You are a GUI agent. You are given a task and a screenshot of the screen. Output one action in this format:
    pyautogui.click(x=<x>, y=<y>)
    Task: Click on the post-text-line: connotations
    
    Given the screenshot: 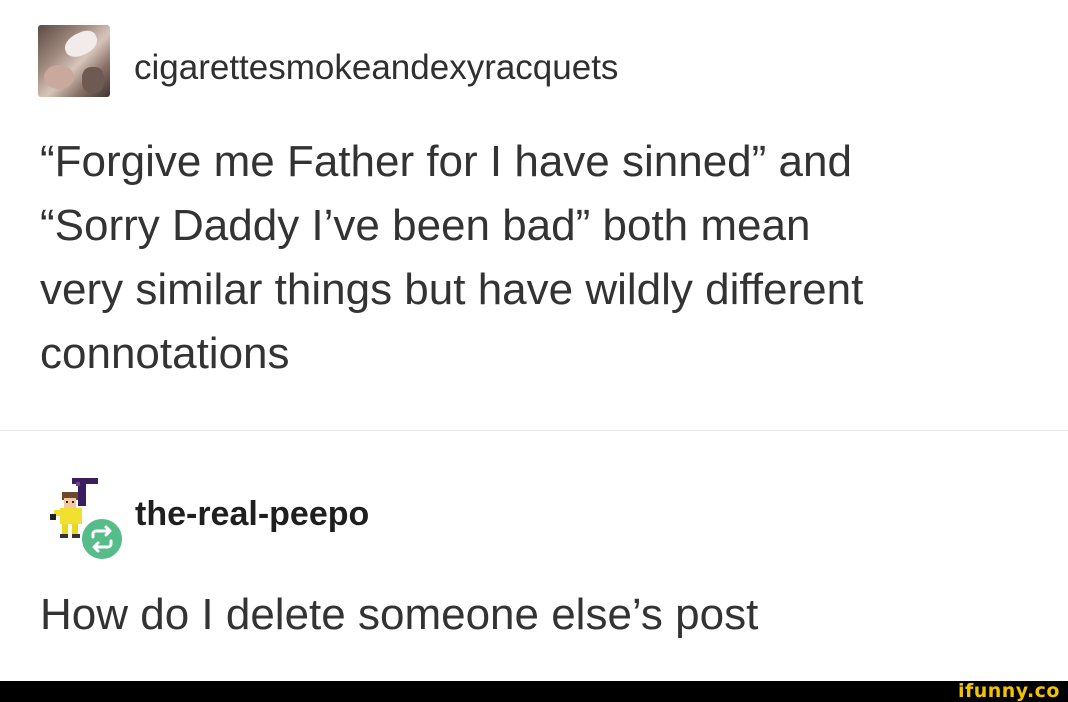 What is the action you would take?
    pyautogui.click(x=165, y=353)
    